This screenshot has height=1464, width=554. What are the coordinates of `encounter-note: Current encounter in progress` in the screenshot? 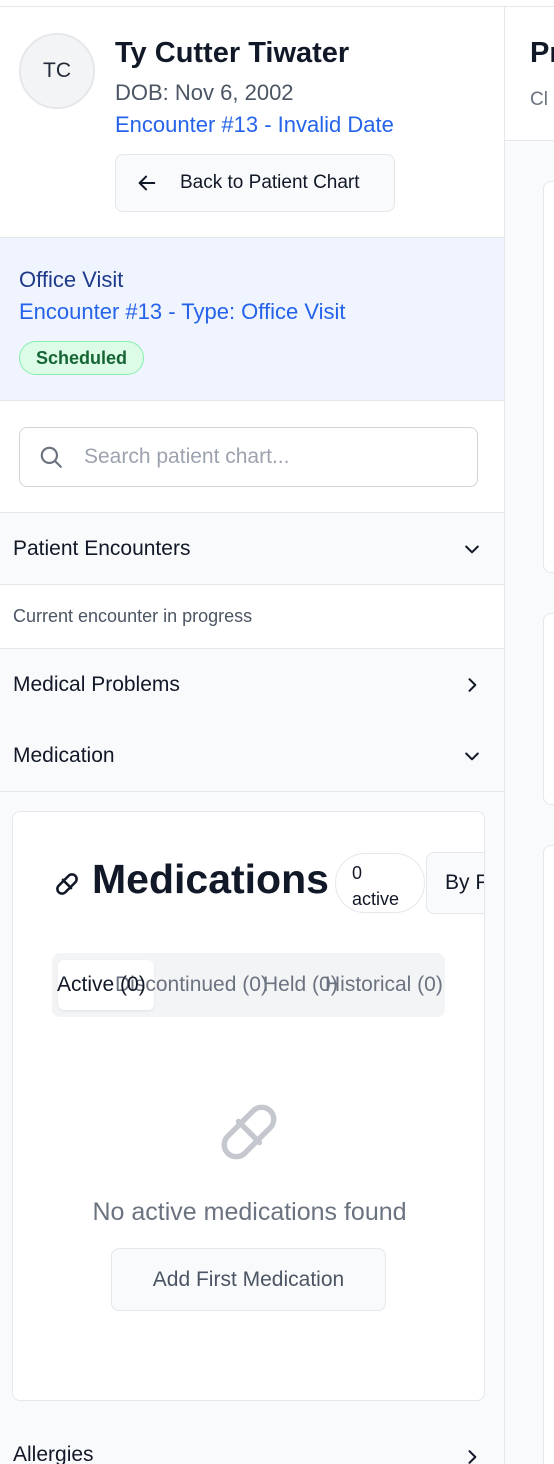 It's located at (252, 616).